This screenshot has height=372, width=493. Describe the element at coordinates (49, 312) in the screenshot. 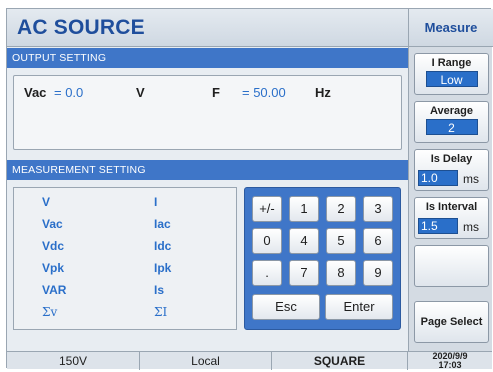

I see `measure-item-sigma-v: Σv` at that location.